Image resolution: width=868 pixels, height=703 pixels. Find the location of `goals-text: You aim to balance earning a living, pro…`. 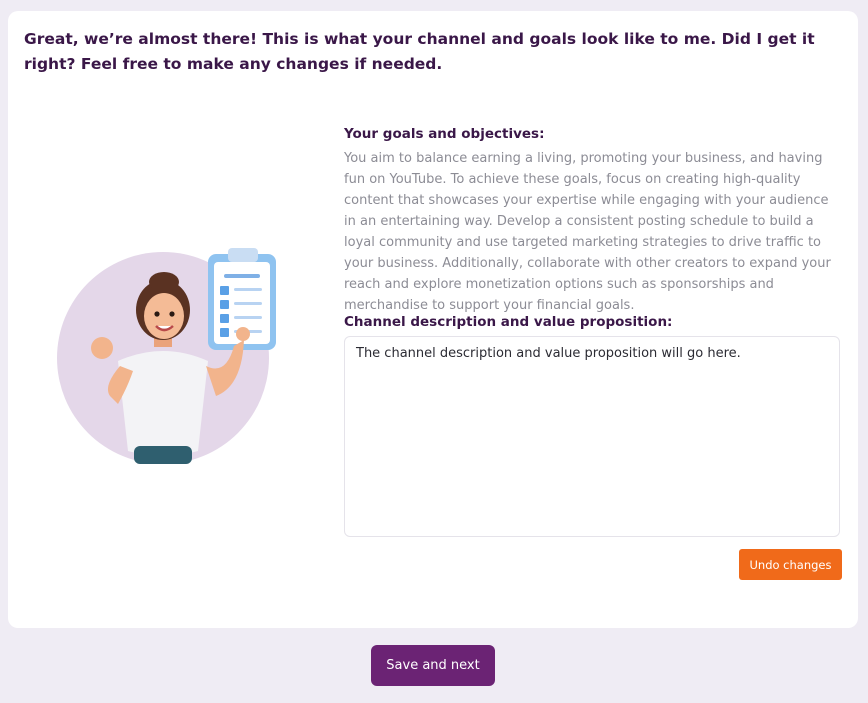

goals-text: You aim to balance earning a living, pro… is located at coordinates (587, 232).